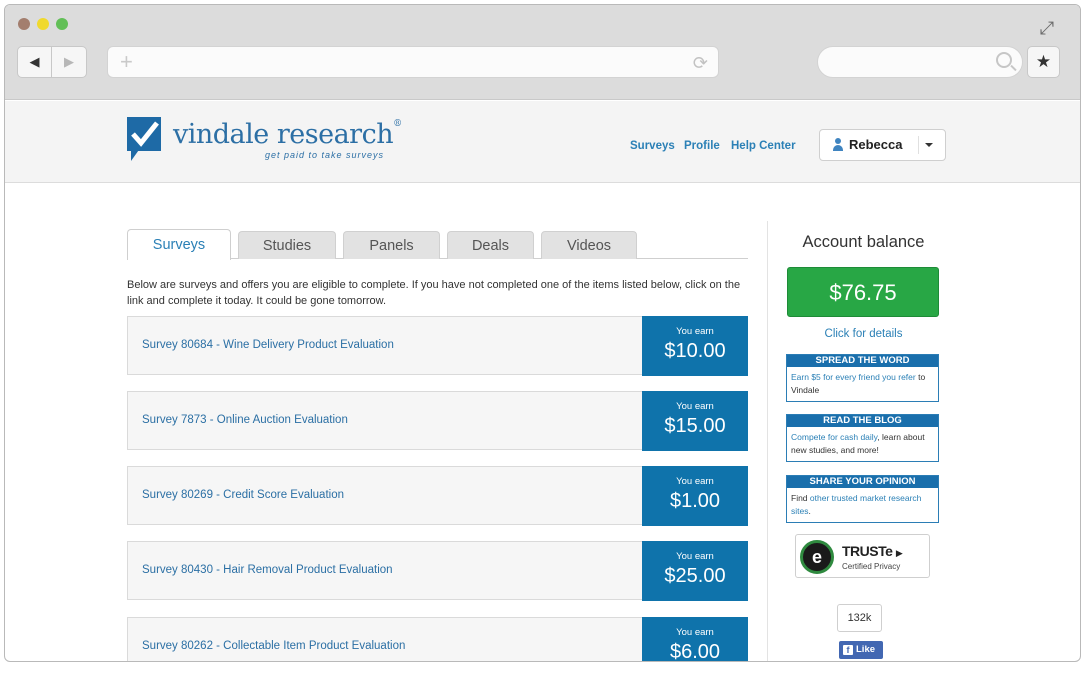 The image size is (1089, 677). What do you see at coordinates (1004, 60) in the screenshot?
I see `search-icon` at bounding box center [1004, 60].